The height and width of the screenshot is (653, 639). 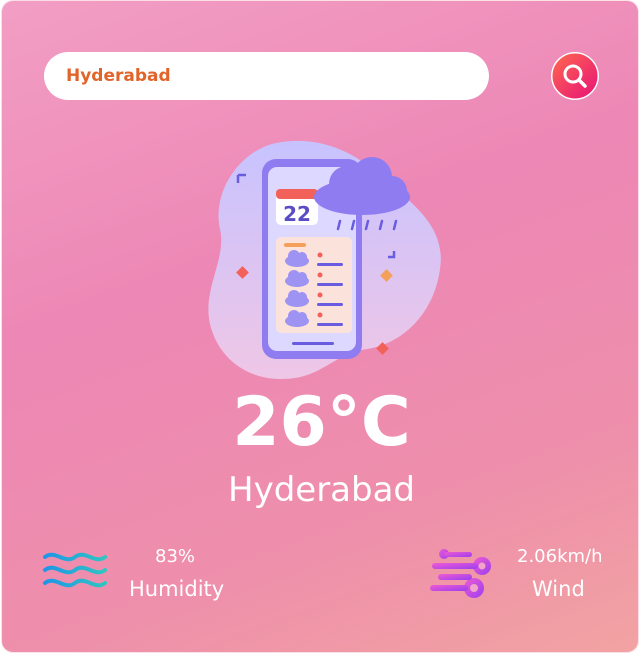 What do you see at coordinates (558, 589) in the screenshot?
I see `wind-label: Wind` at bounding box center [558, 589].